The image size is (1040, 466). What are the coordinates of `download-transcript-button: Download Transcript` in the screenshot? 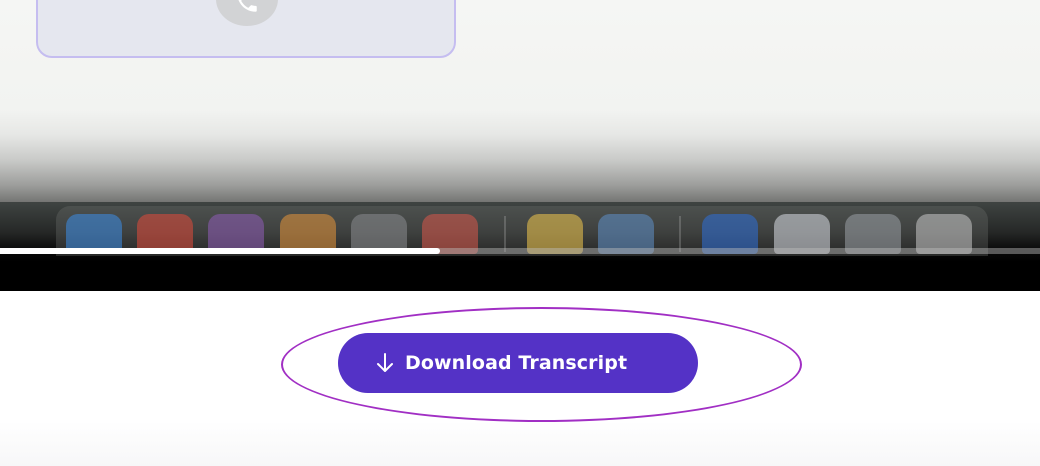 It's located at (518, 363).